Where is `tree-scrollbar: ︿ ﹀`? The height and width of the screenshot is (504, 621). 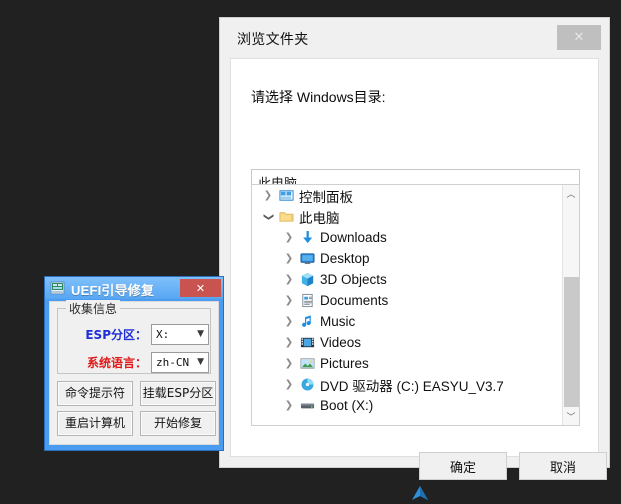 tree-scrollbar: ︿ ﹀ is located at coordinates (570, 305).